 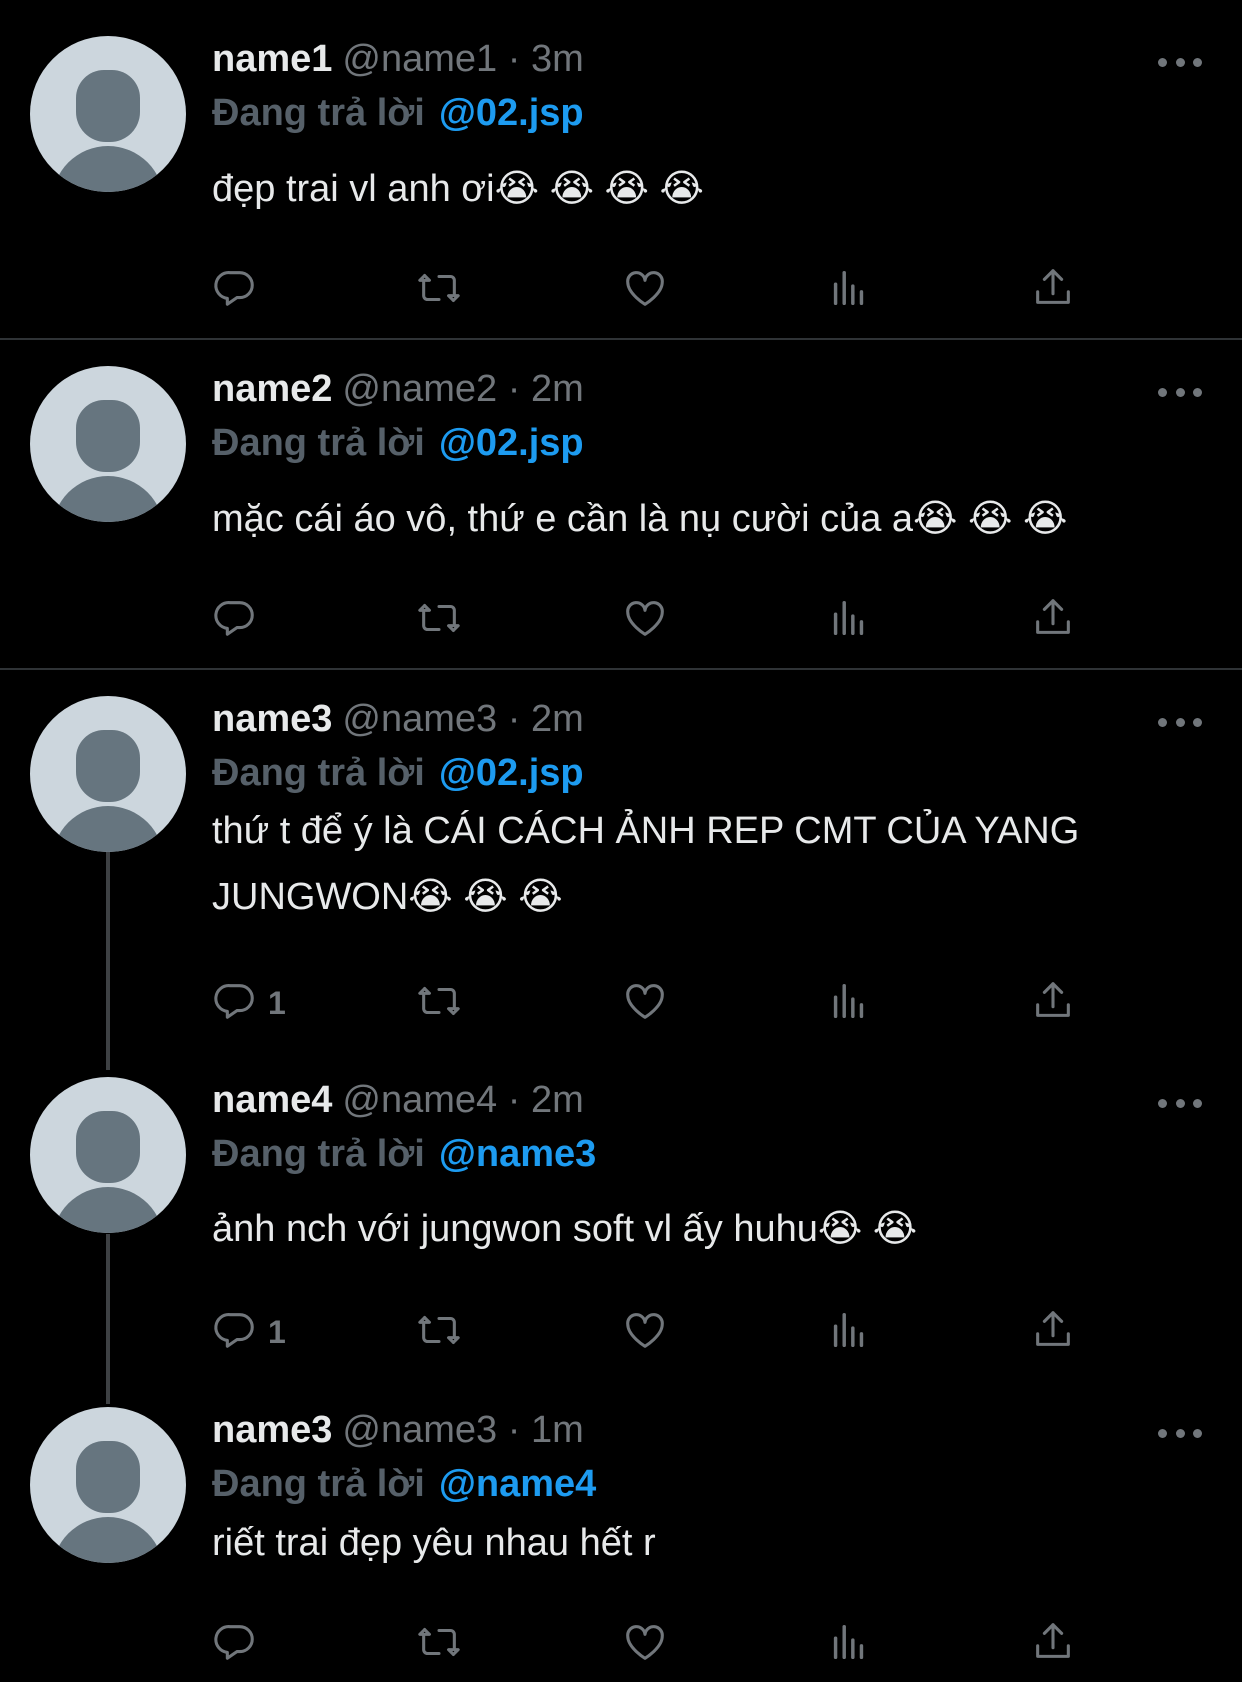 What do you see at coordinates (462, 719) in the screenshot?
I see `handle-and-time: @name3 · 2m` at bounding box center [462, 719].